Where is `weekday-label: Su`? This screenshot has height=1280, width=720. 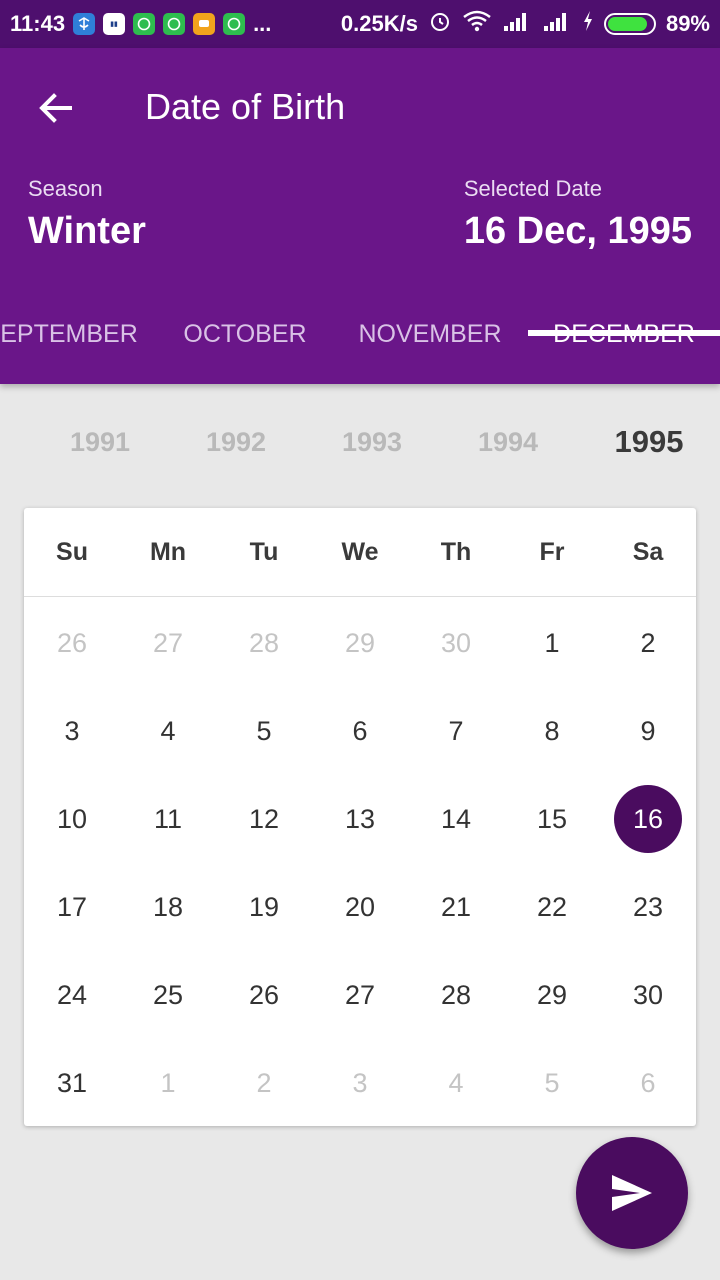
weekday-label: Su is located at coordinates (72, 552).